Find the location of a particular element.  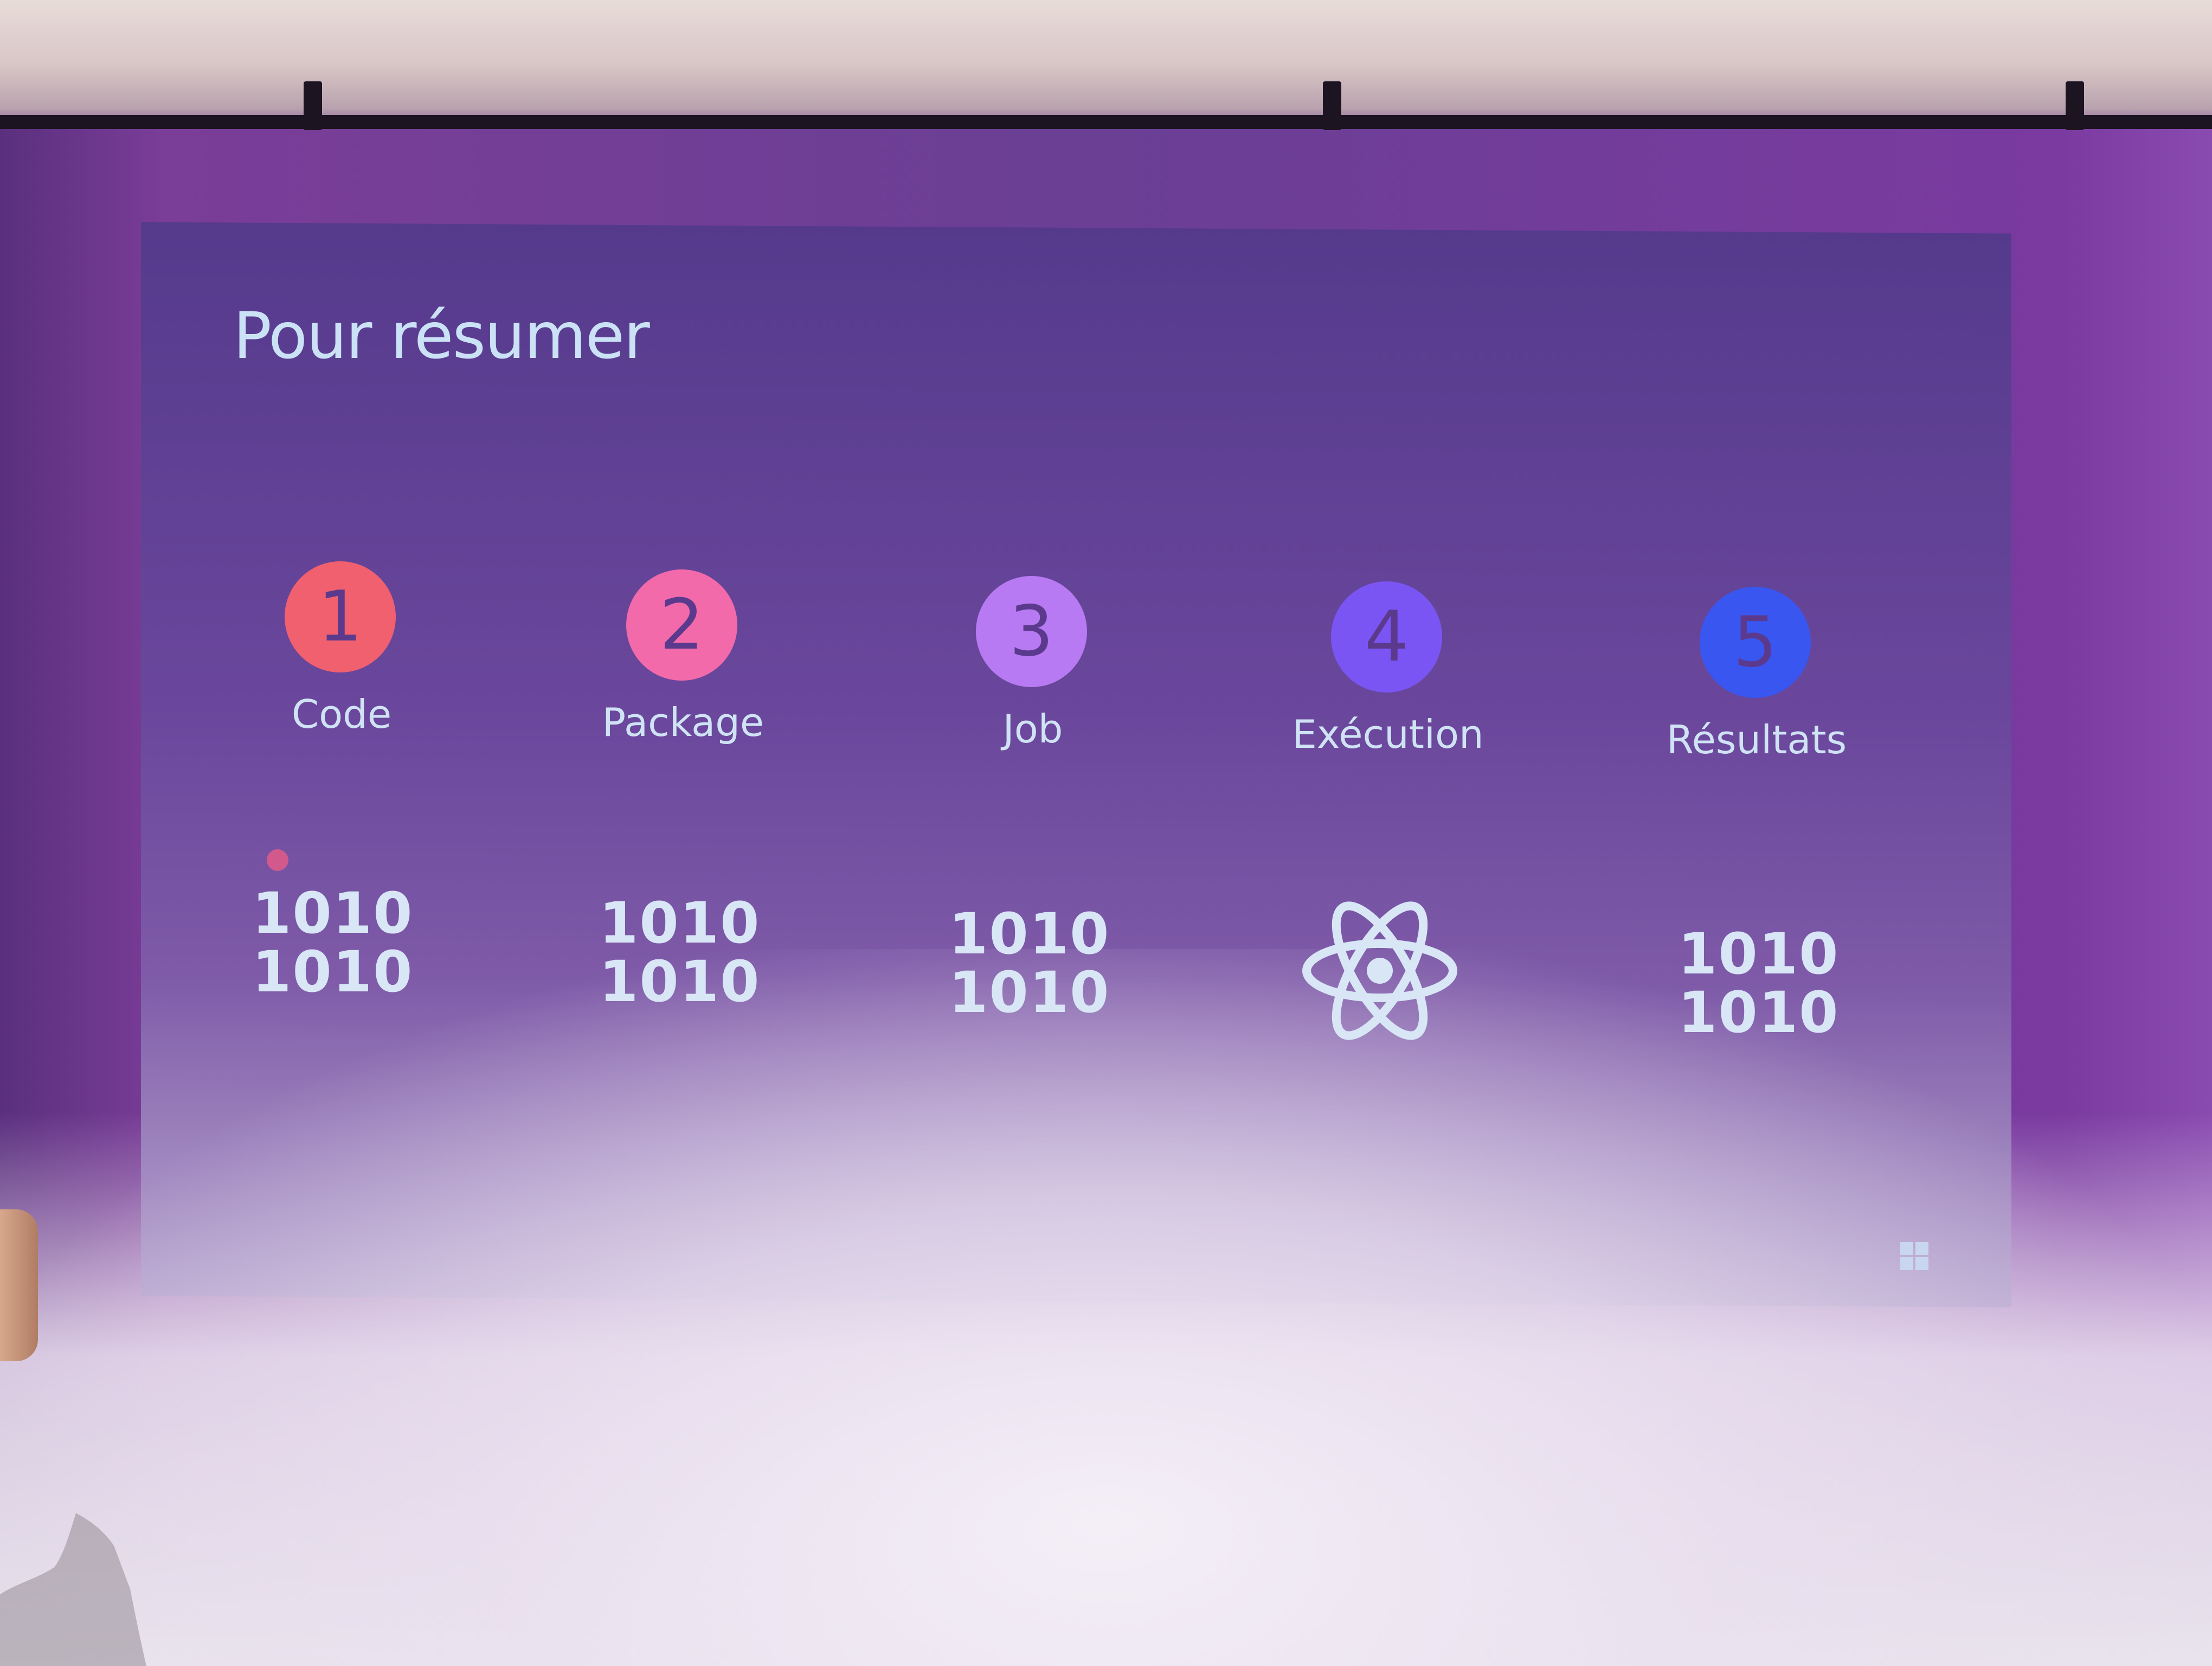

slide-title: Pour résumer is located at coordinates (441, 335).